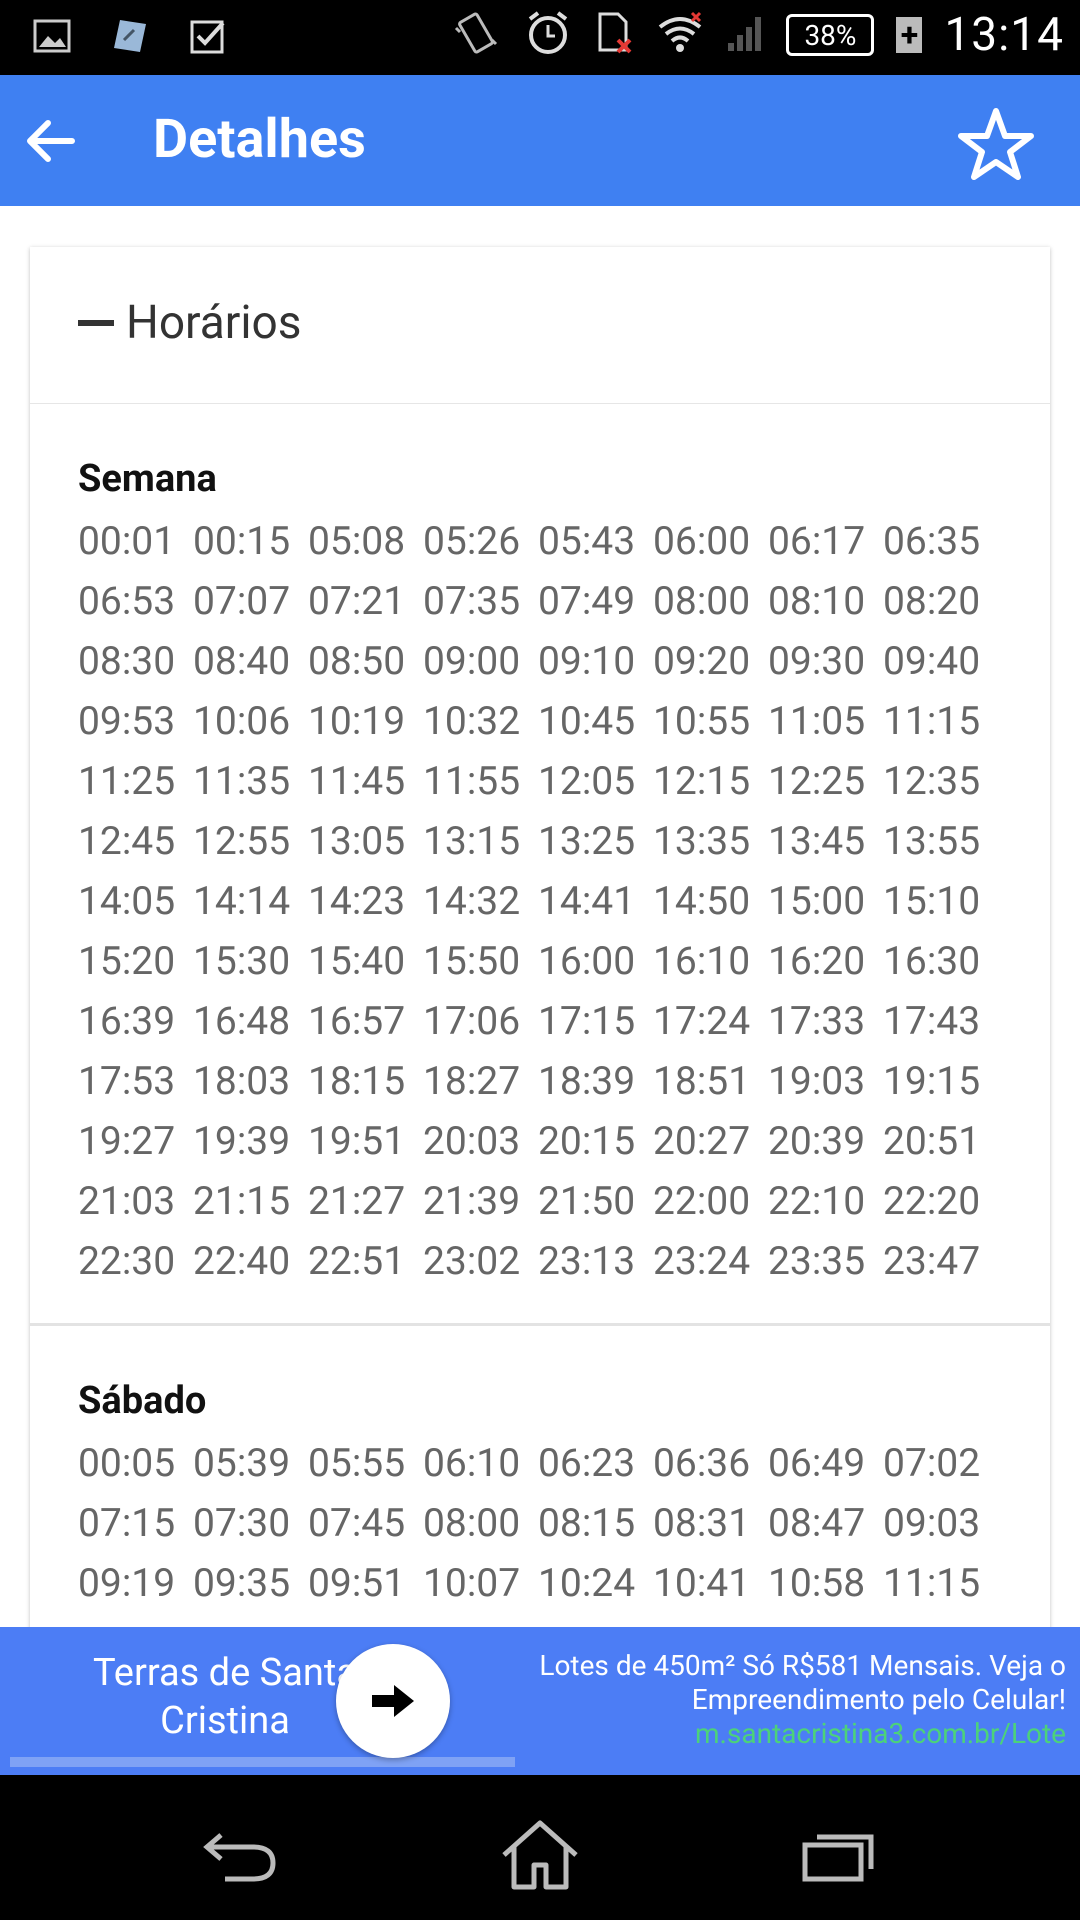 The height and width of the screenshot is (1920, 1080). Describe the element at coordinates (242, 1081) in the screenshot. I see `time-entry: 18:03` at that location.